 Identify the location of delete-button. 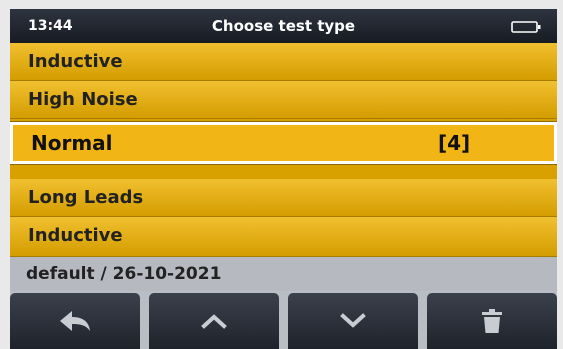
(492, 321).